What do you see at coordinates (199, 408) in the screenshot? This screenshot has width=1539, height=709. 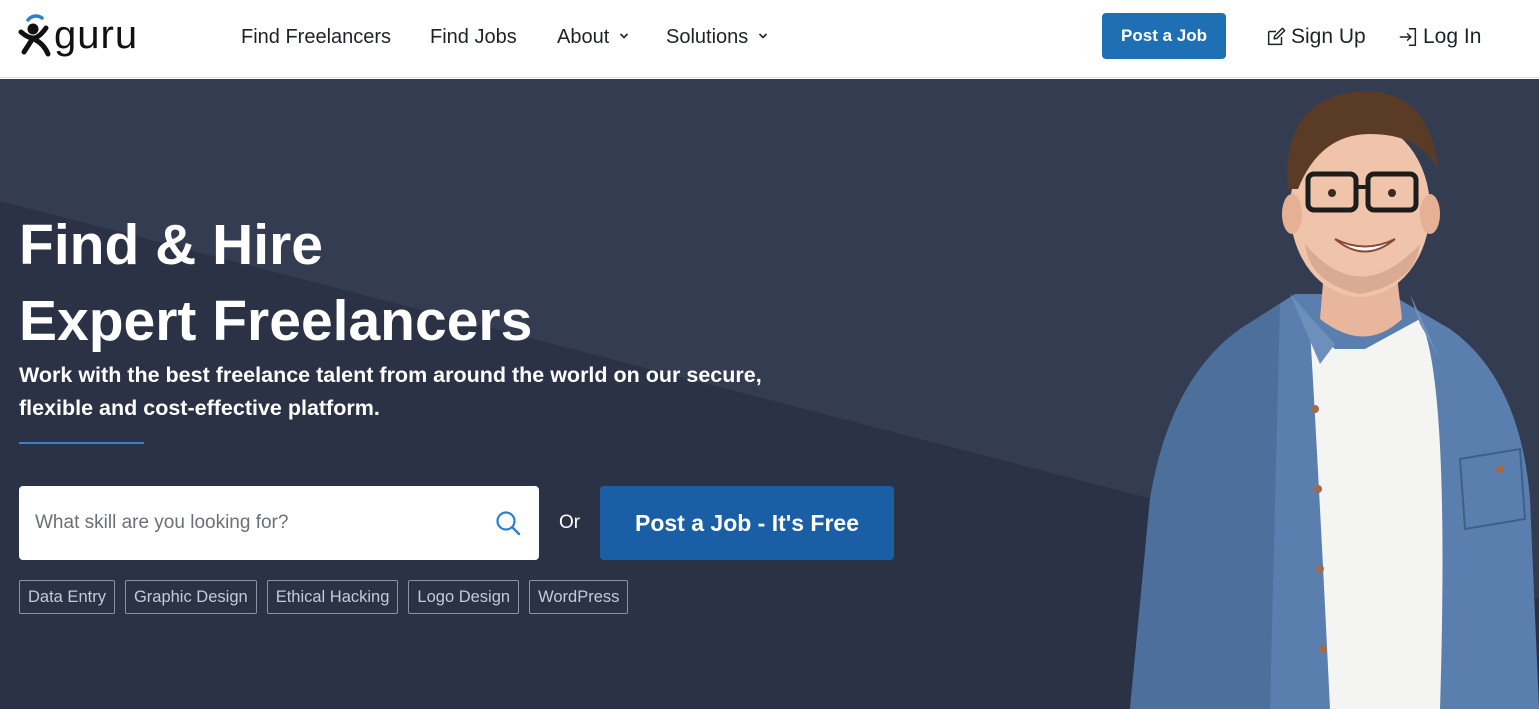 I see `hero-subtitle-line: flexible and cost-effective platform.` at bounding box center [199, 408].